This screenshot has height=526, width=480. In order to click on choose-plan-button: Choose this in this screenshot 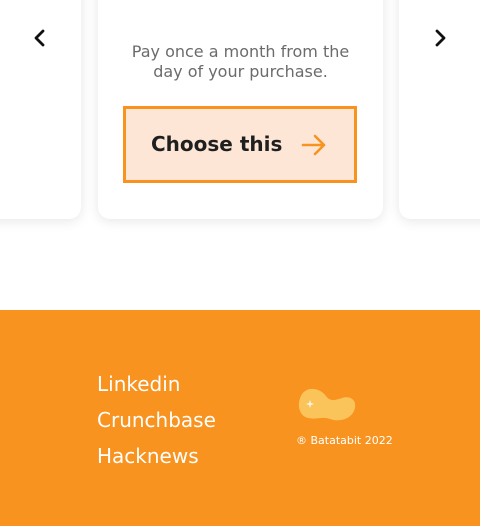, I will do `click(240, 144)`.